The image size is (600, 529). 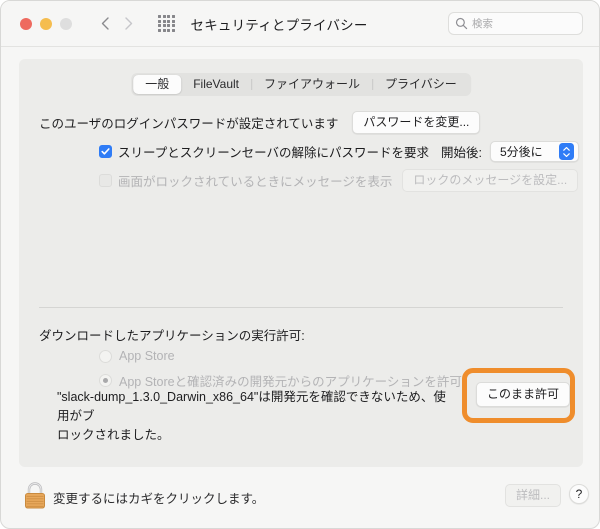 I want to click on show-all-grid-icon, so click(x=166, y=23).